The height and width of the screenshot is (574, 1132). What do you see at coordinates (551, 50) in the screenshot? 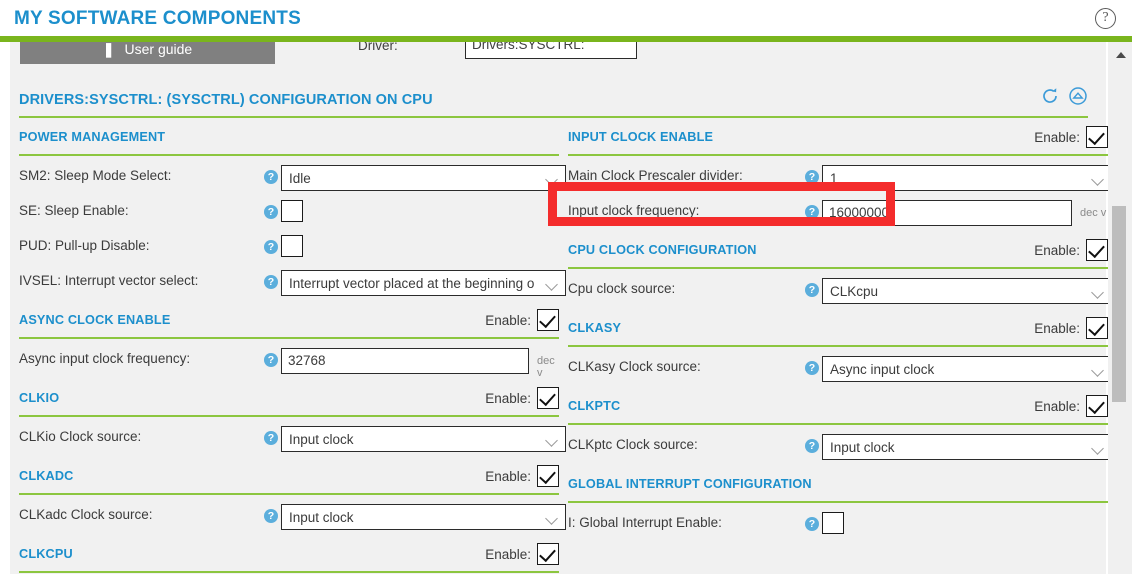
I see `driver-field: Drivers:SYSCTRL:` at bounding box center [551, 50].